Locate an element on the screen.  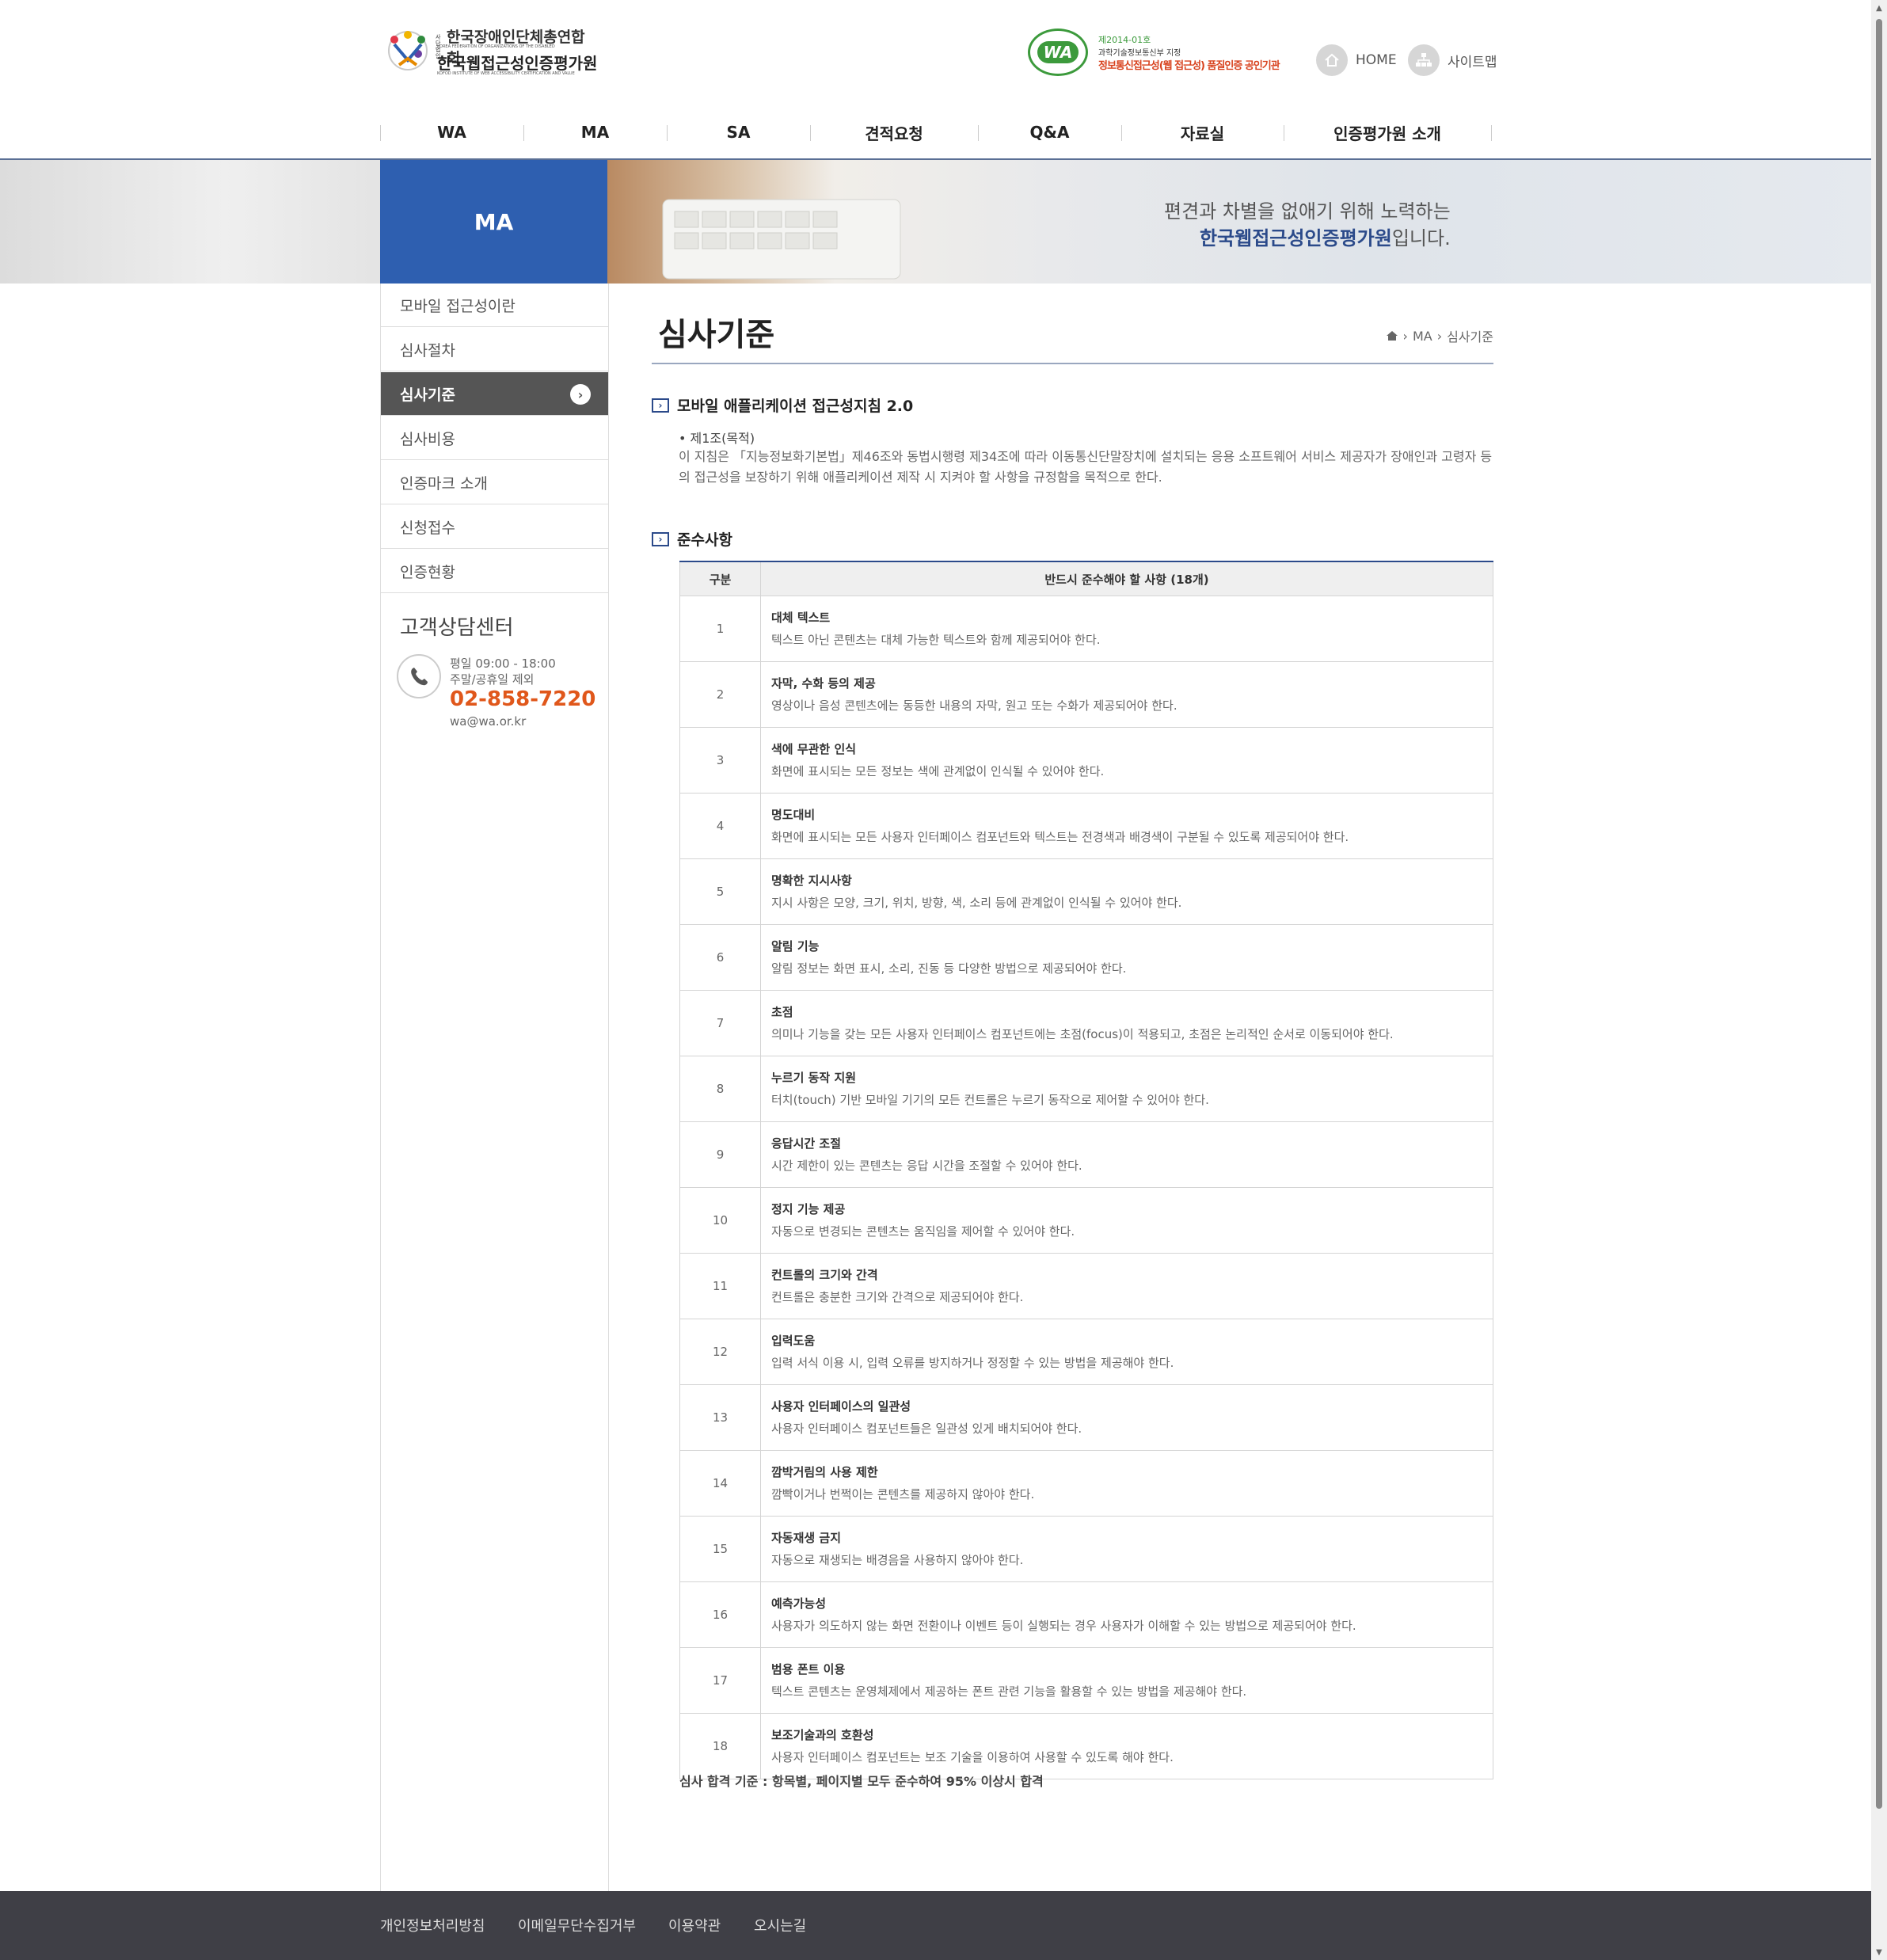
footer-link-directions: 오시는길 is located at coordinates (780, 1925).